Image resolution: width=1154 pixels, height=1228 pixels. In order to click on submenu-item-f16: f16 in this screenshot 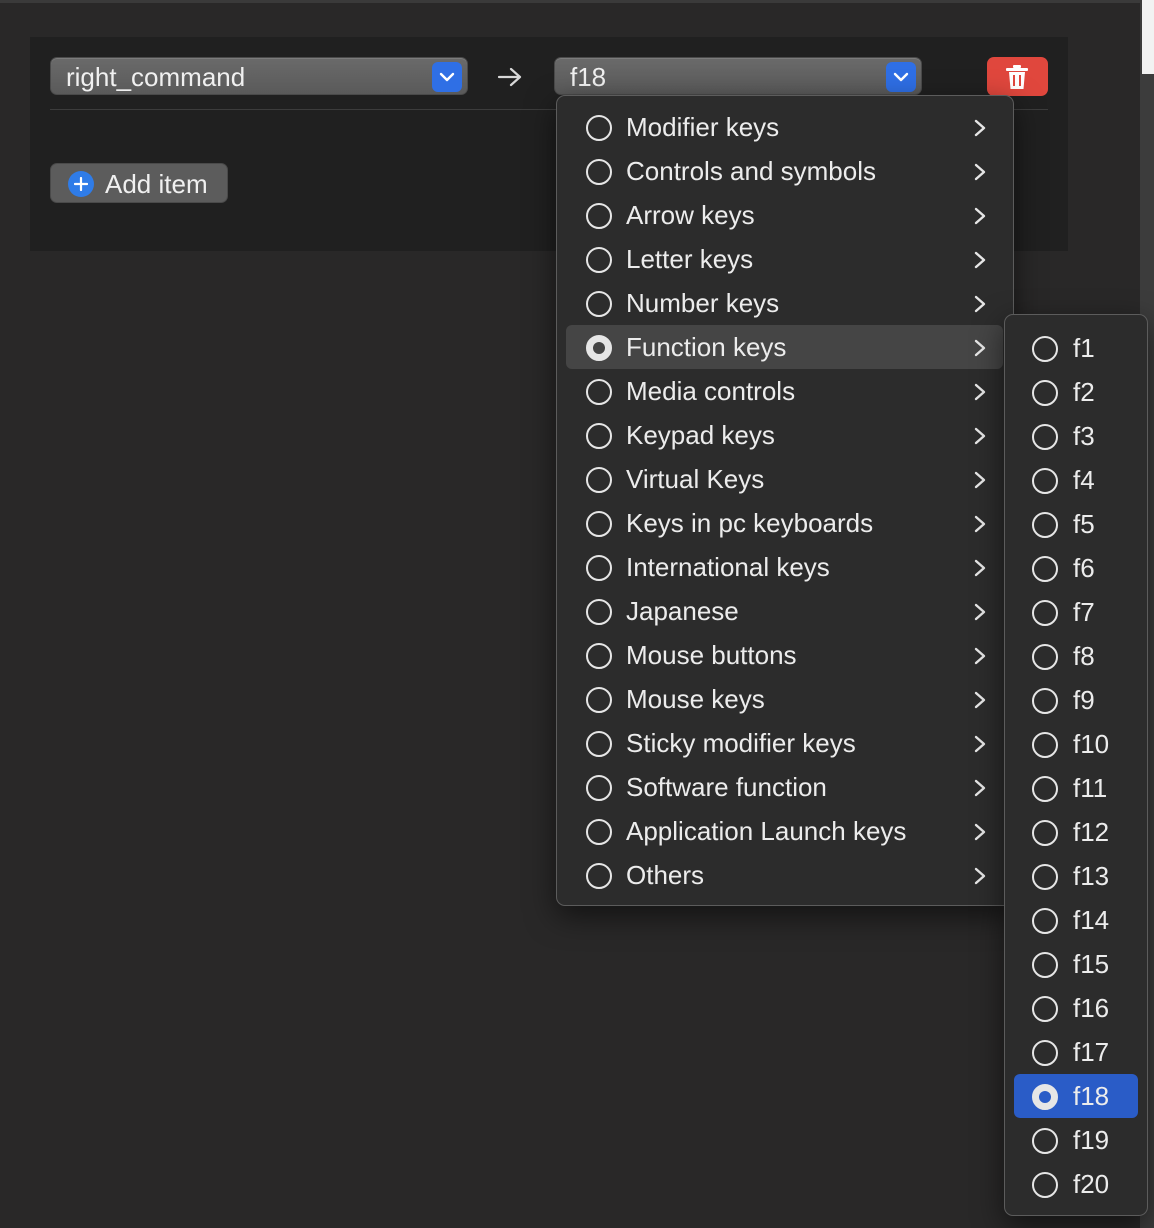, I will do `click(1076, 1008)`.